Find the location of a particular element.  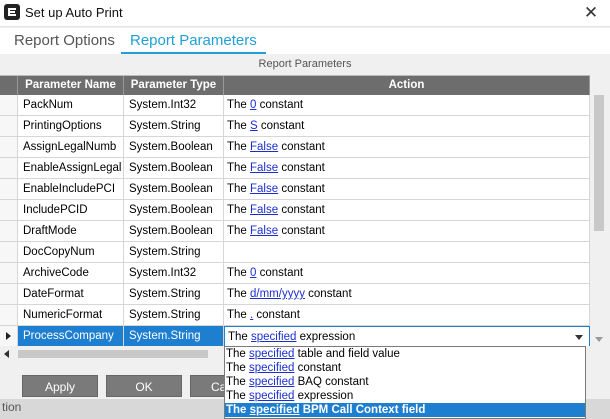

column-header-action: Action is located at coordinates (407, 85).